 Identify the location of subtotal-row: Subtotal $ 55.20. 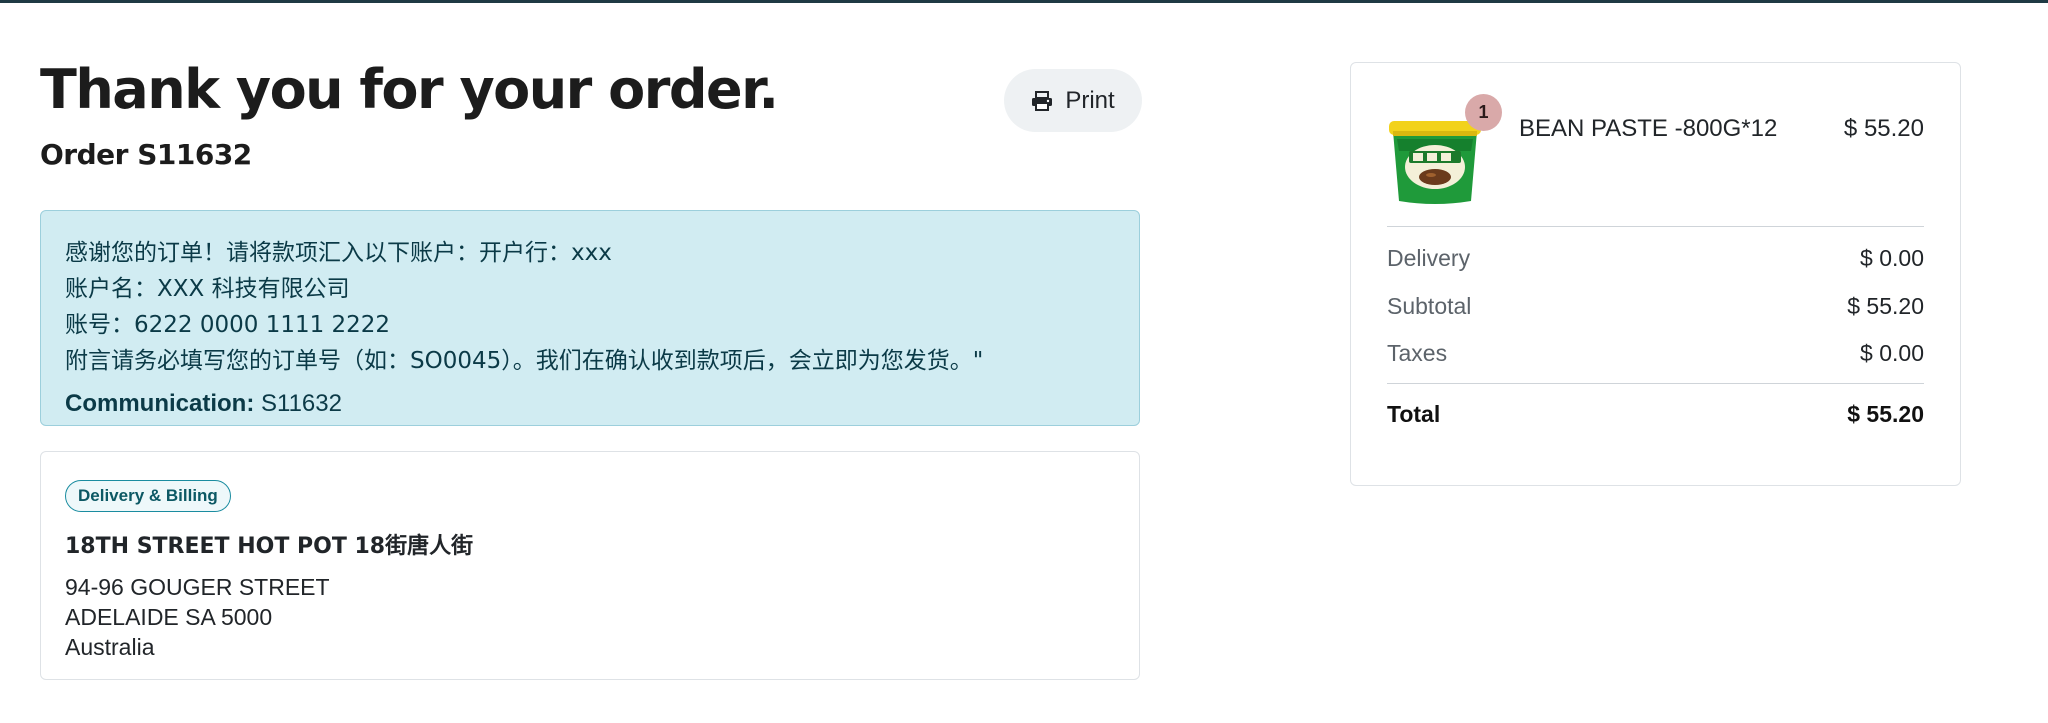
(1655, 306).